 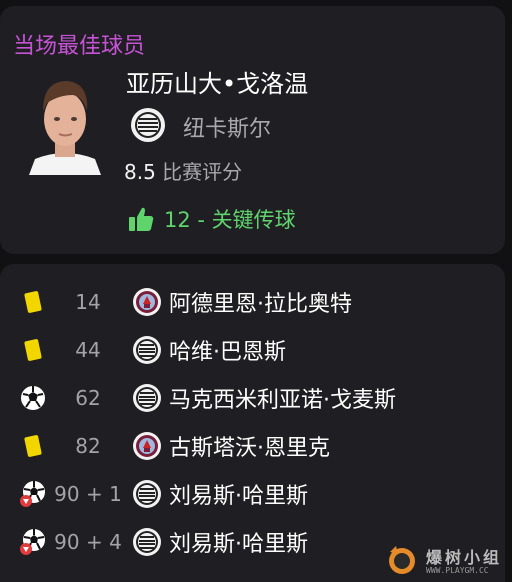 I want to click on player-photo, so click(x=65, y=124).